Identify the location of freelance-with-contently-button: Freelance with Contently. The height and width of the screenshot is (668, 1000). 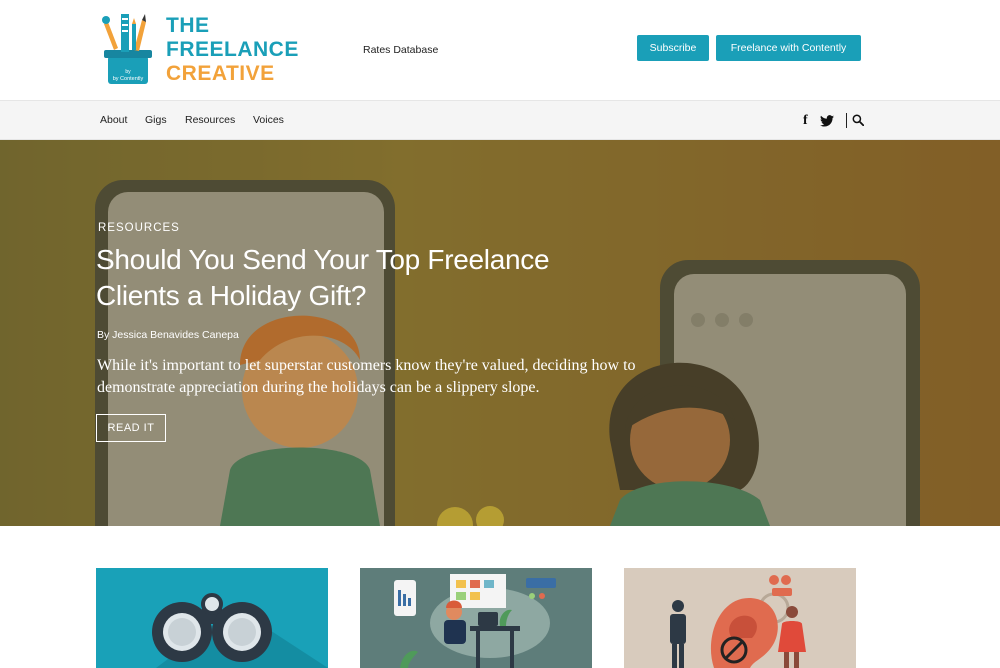
(788, 48).